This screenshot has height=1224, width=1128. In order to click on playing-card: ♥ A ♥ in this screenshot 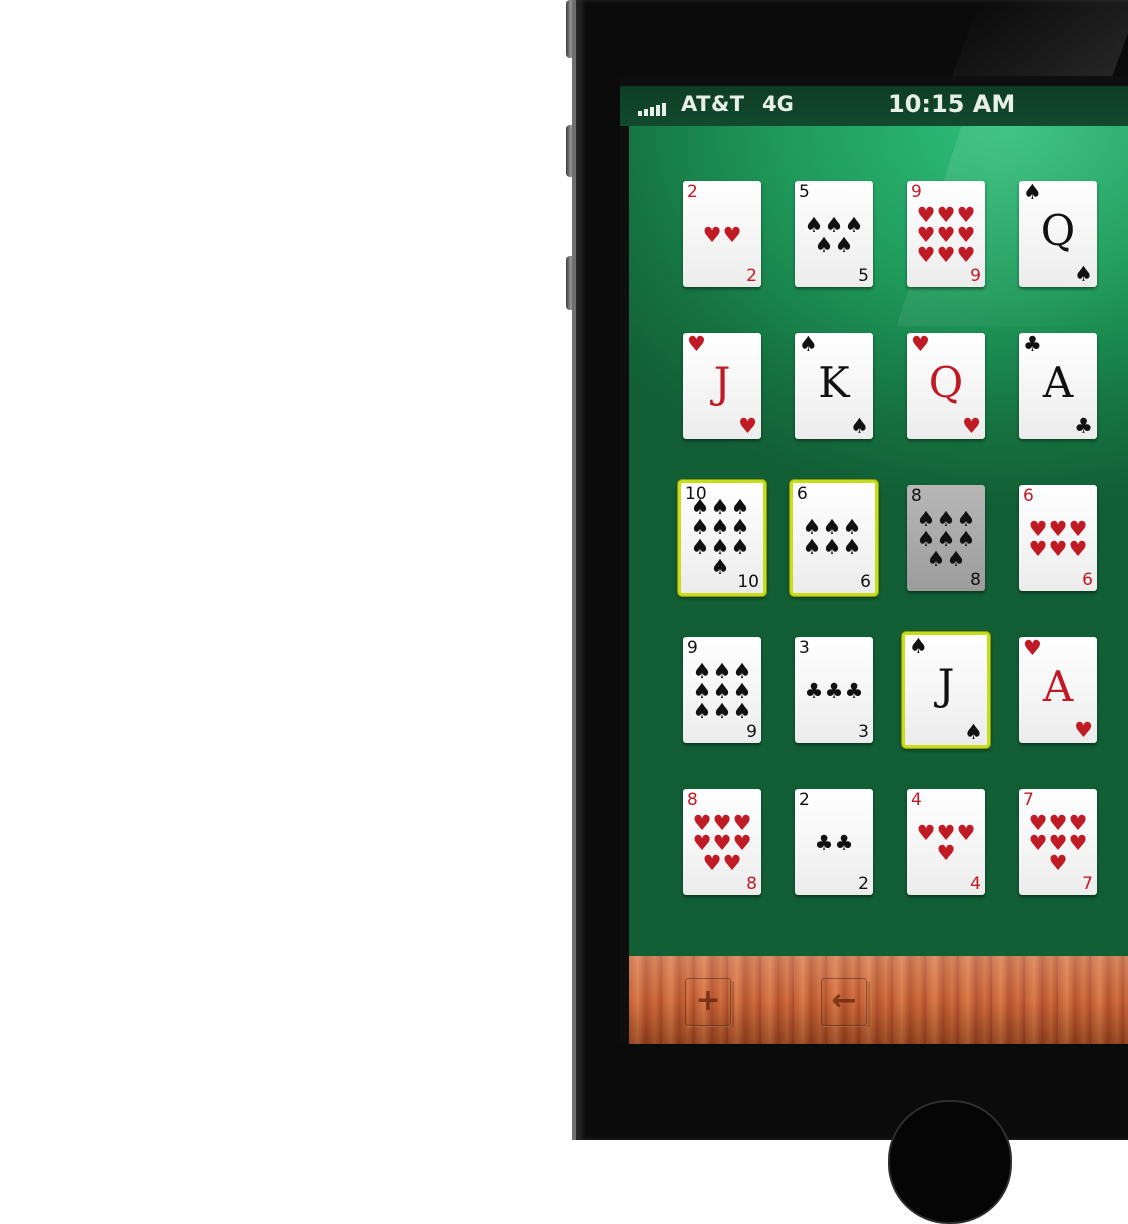, I will do `click(1058, 690)`.